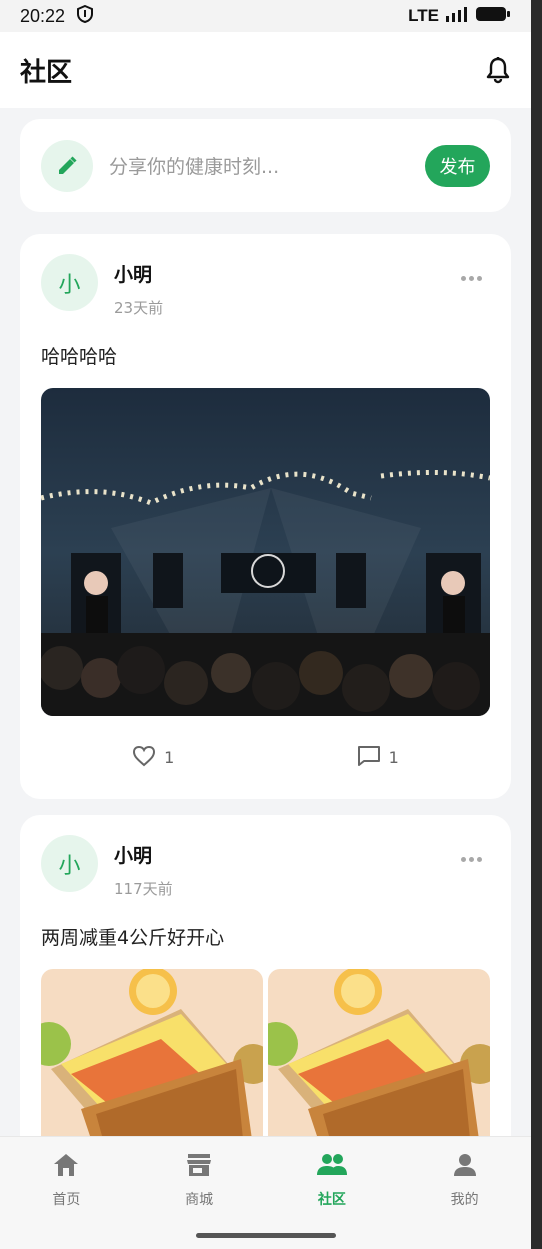  I want to click on home-icon, so click(66, 1167).